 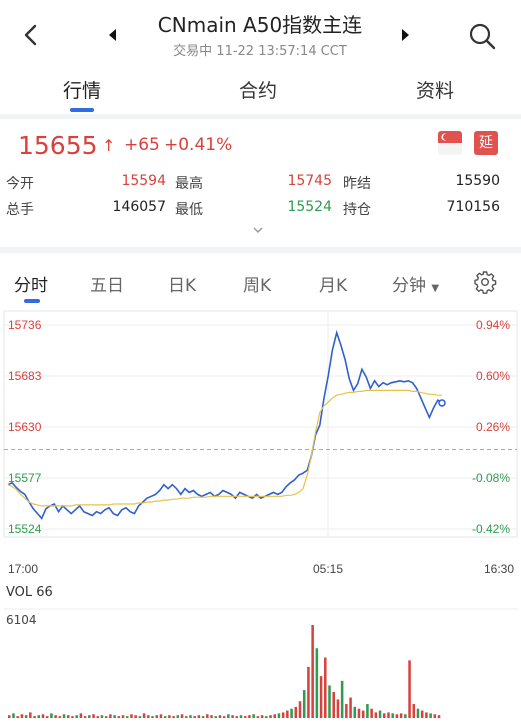 What do you see at coordinates (182, 283) in the screenshot?
I see `period-tab-daily: 日K` at bounding box center [182, 283].